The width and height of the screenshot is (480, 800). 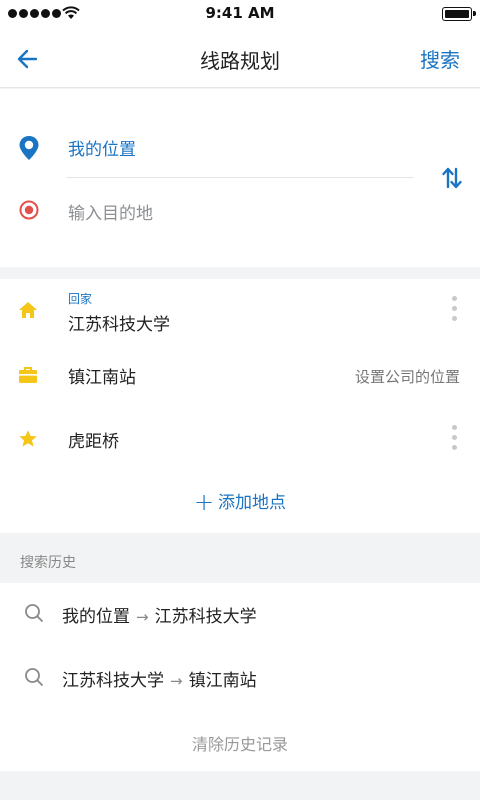 What do you see at coordinates (240, 315) in the screenshot?
I see `place-item-home: 回家 江苏科技大学` at bounding box center [240, 315].